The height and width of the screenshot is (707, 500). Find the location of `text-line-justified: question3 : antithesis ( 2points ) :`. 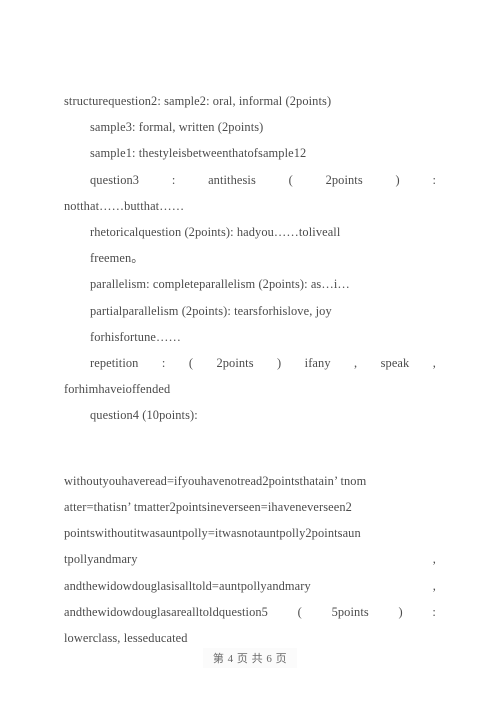

text-line-justified: question3 : antithesis ( 2points ) : is located at coordinates (263, 180).